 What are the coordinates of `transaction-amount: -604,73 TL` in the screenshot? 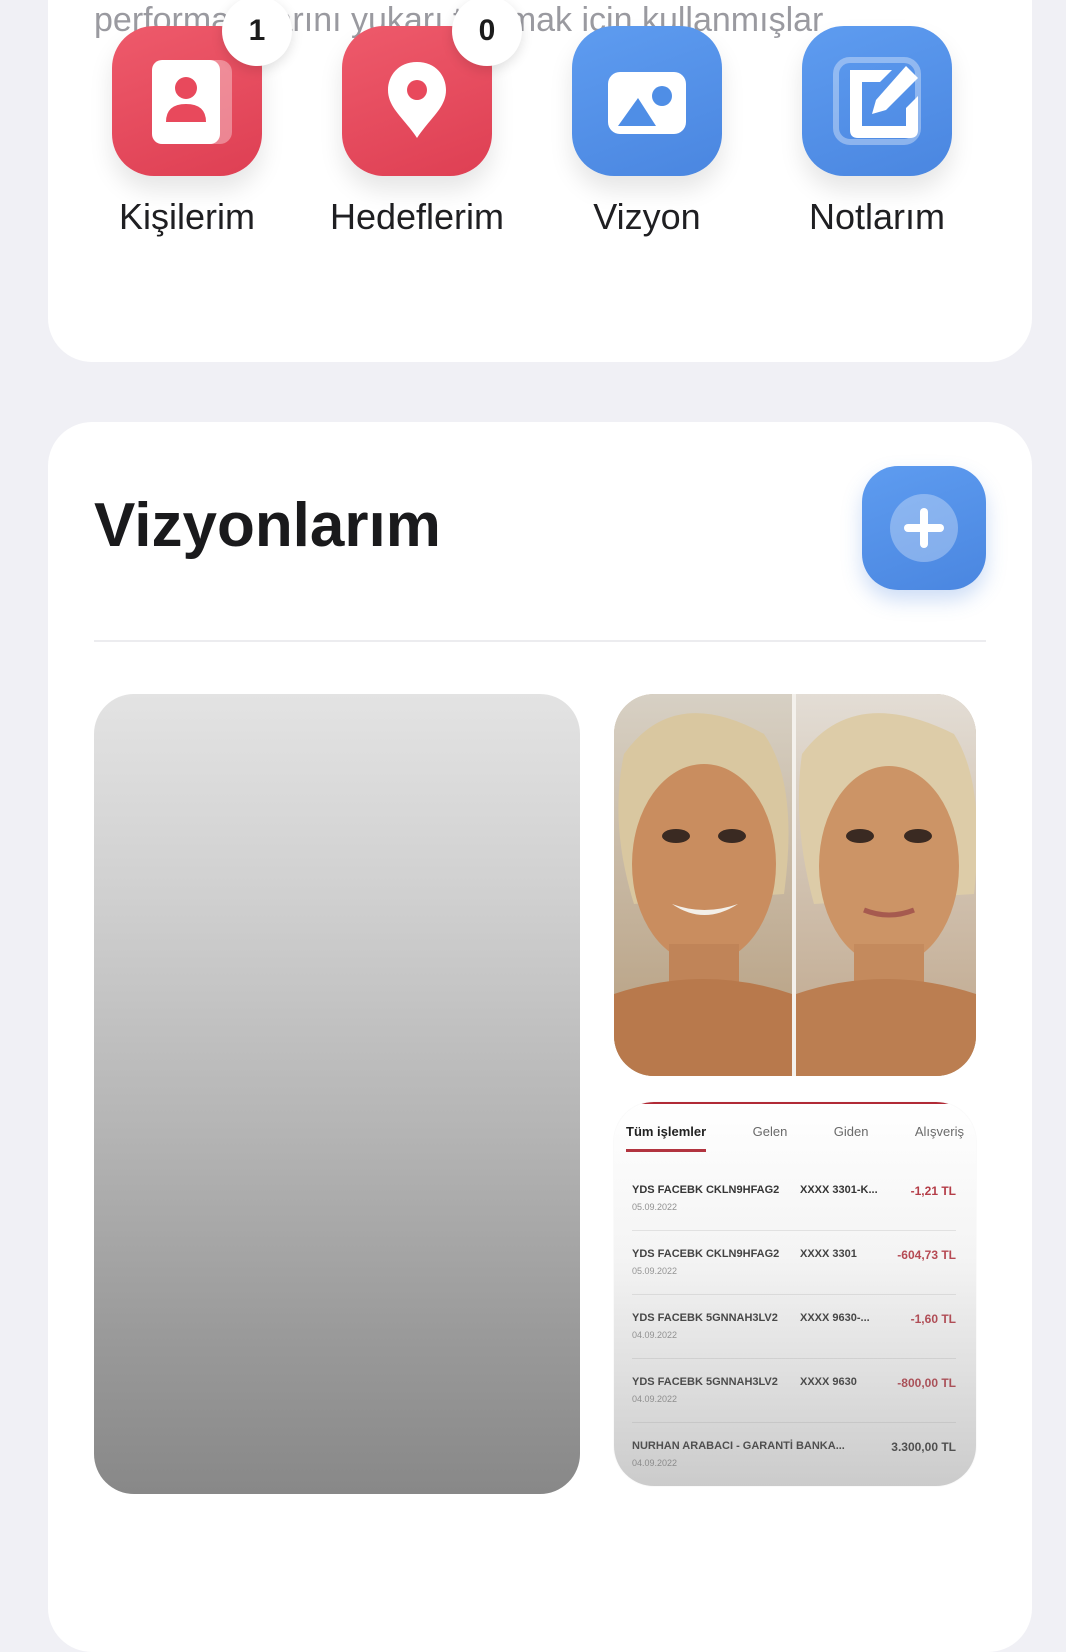 It's located at (926, 1255).